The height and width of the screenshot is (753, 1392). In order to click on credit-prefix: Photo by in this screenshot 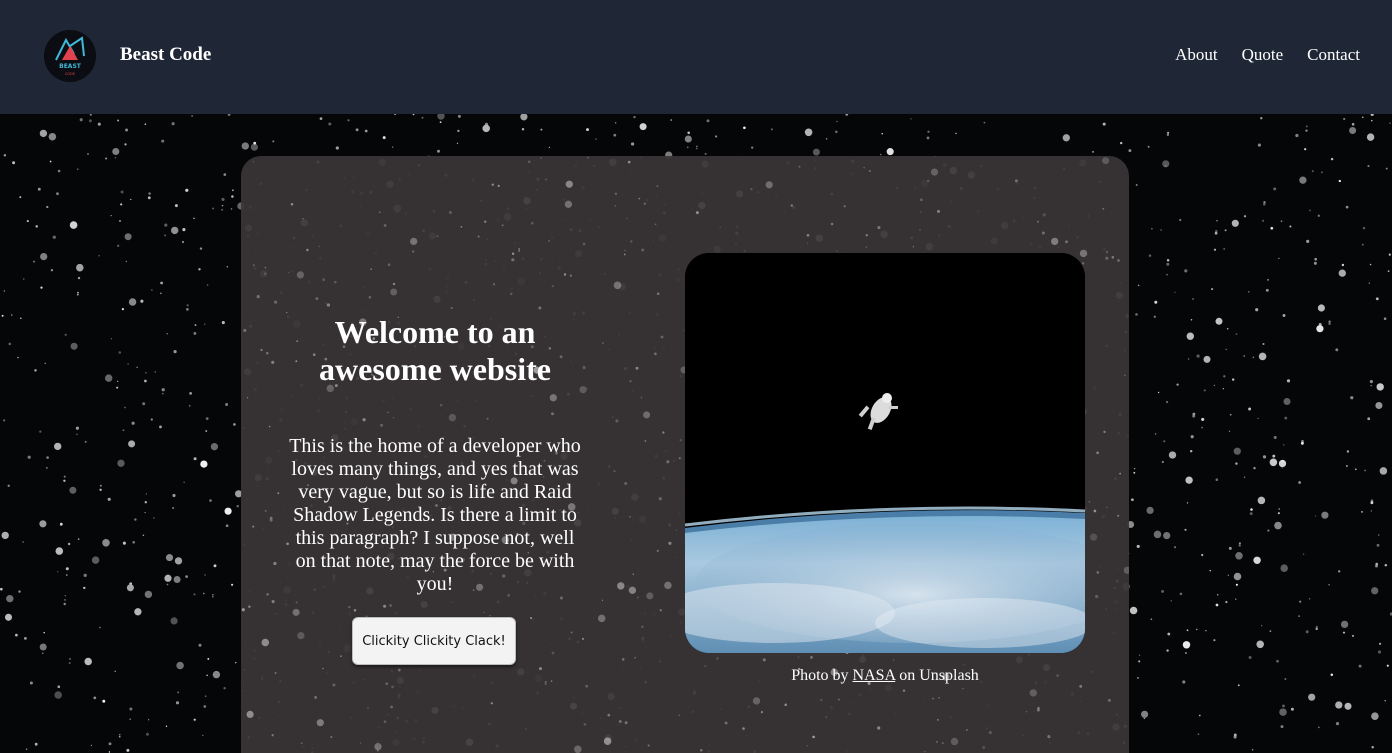, I will do `click(820, 675)`.